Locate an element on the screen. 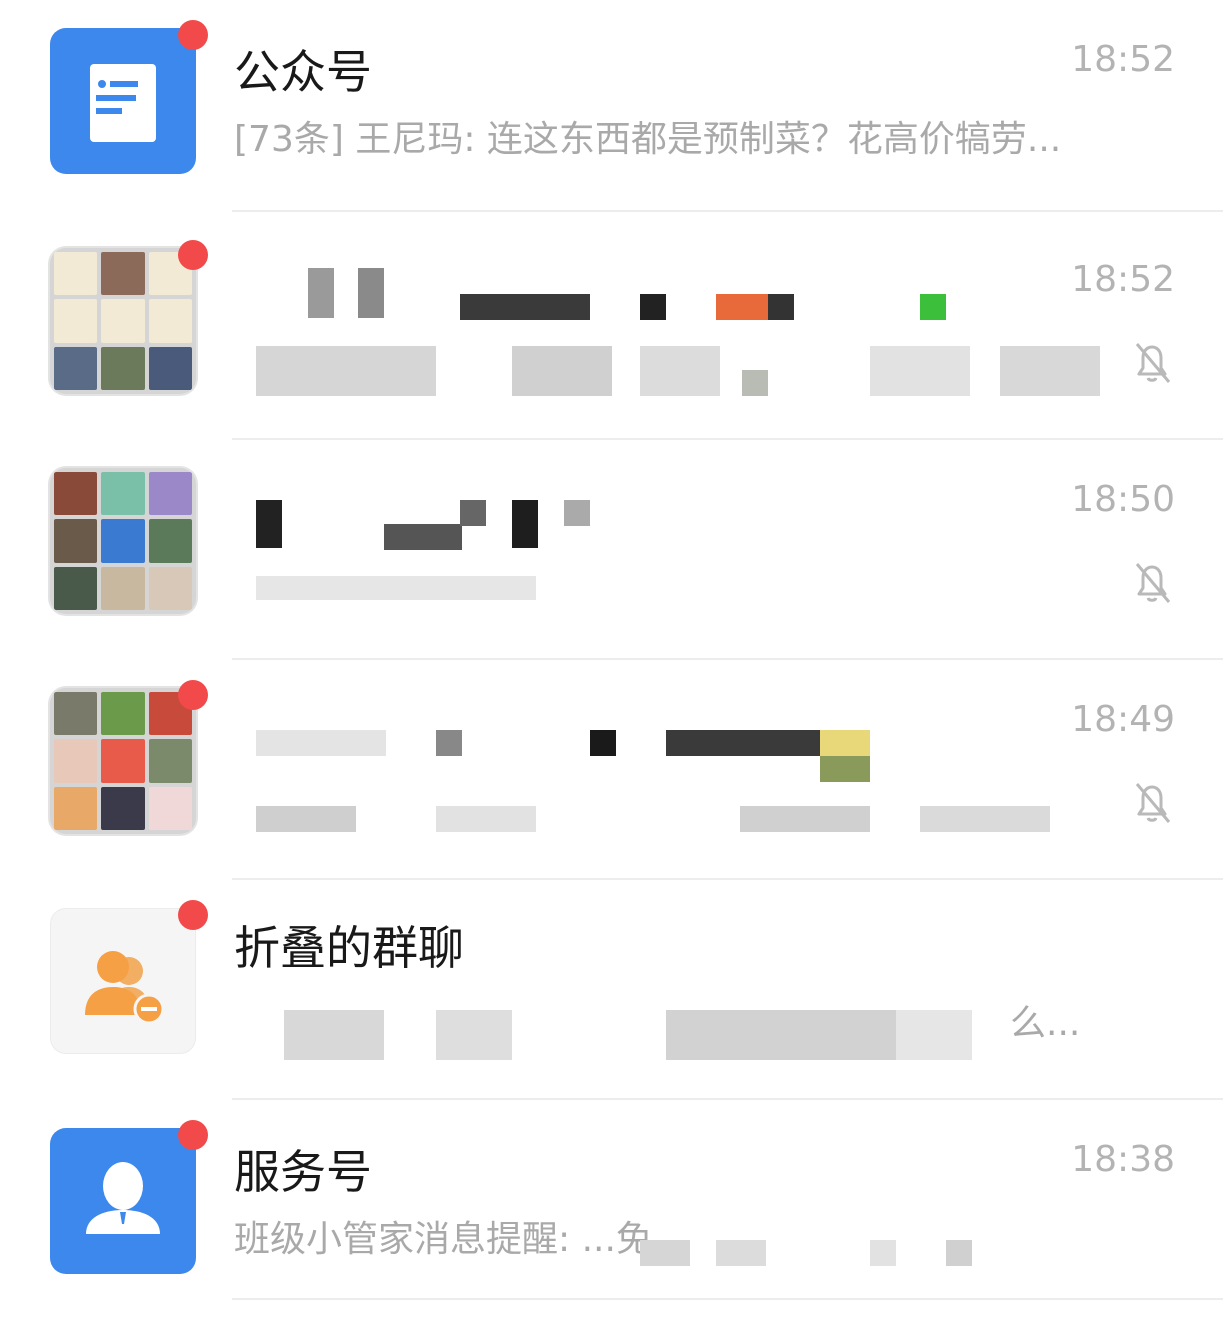 This screenshot has height=1338, width=1223. folded-group-avatar is located at coordinates (123, 981).